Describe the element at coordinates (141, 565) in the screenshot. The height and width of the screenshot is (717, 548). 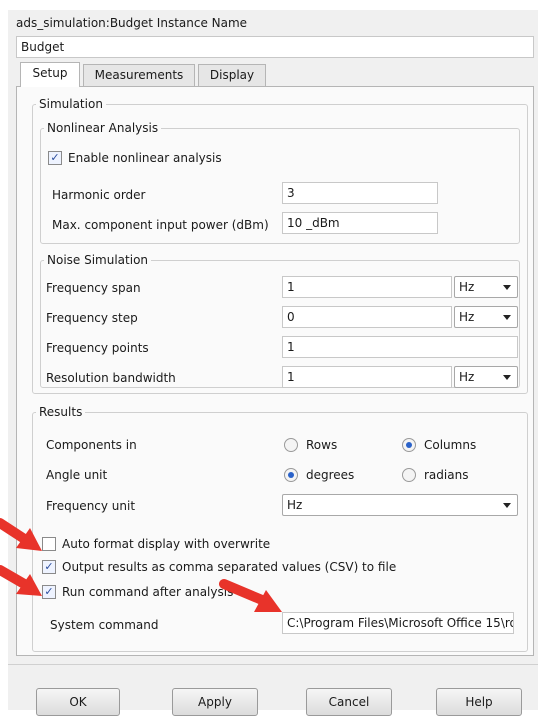
I see `annotation-arrows` at that location.